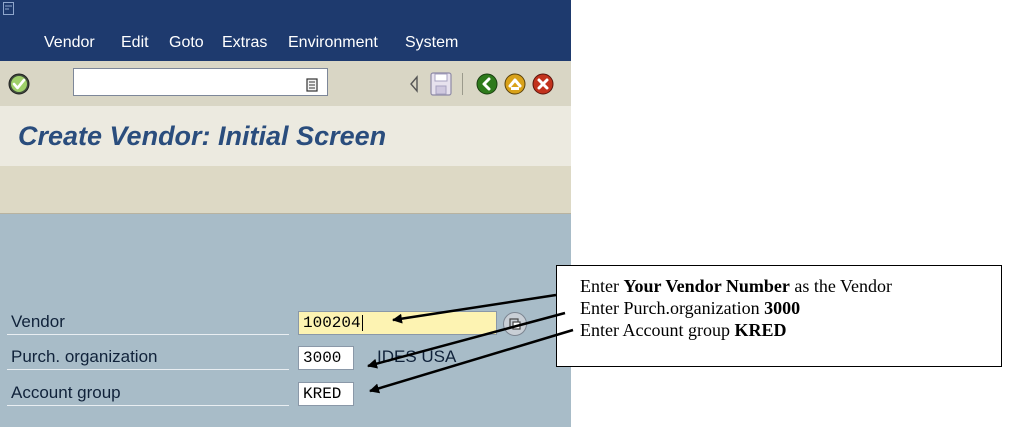 This screenshot has height=427, width=1029. What do you see at coordinates (431, 43) in the screenshot?
I see `menu-system: System` at bounding box center [431, 43].